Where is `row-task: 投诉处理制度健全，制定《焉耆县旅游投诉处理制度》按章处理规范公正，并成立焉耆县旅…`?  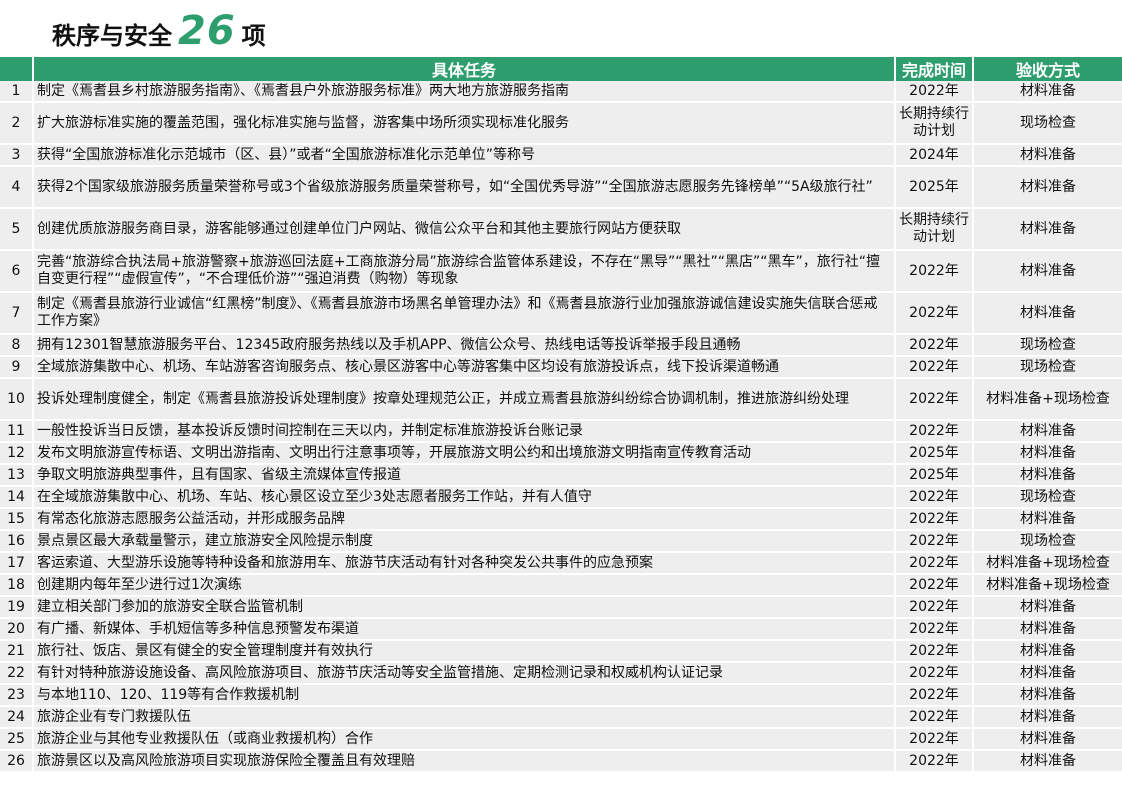 row-task: 投诉处理制度健全，制定《焉耆县旅游投诉处理制度》按章处理规范公正，并成立焉耆县旅… is located at coordinates (464, 399).